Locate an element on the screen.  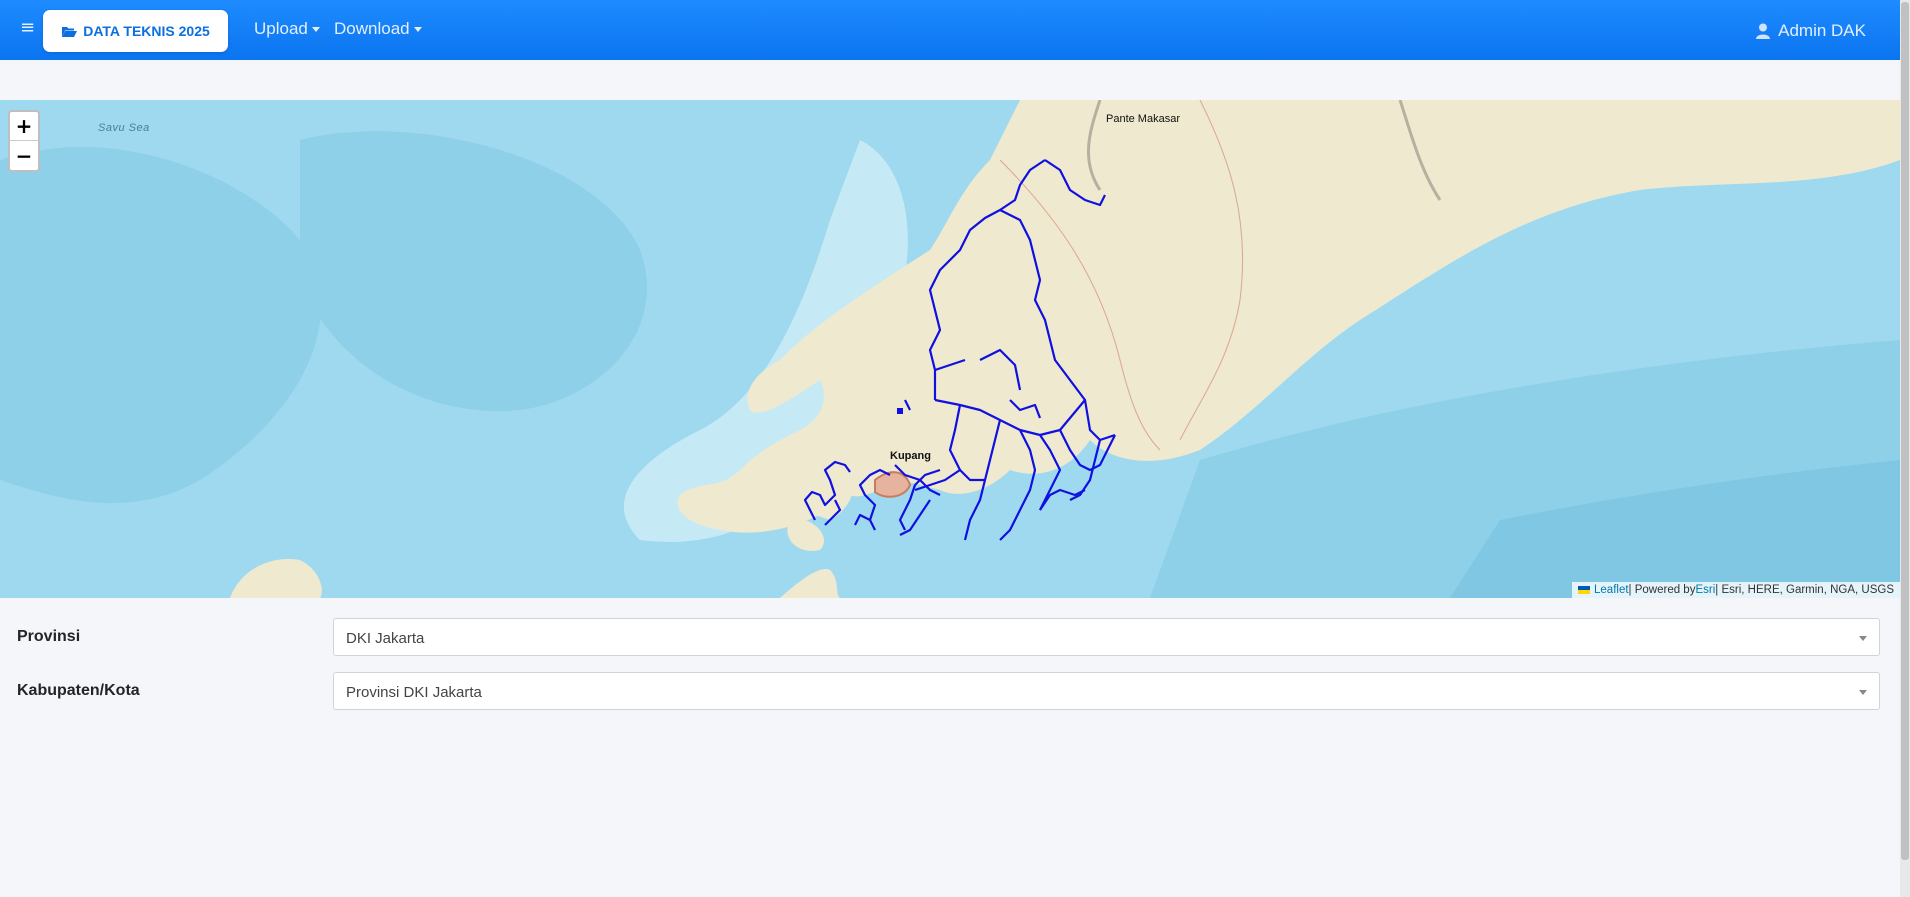
provinsi-row: Provinsi DKI Jakarta is located at coordinates (950, 638).